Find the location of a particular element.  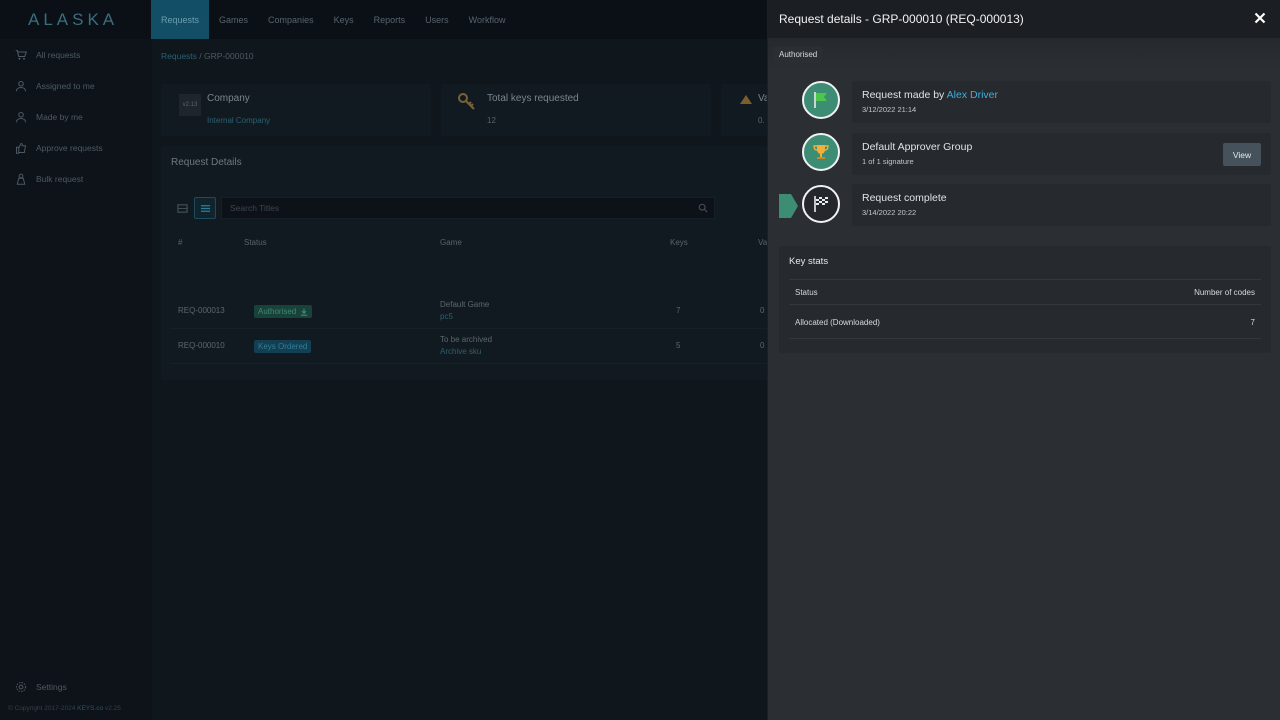

close-icon is located at coordinates (1260, 18).